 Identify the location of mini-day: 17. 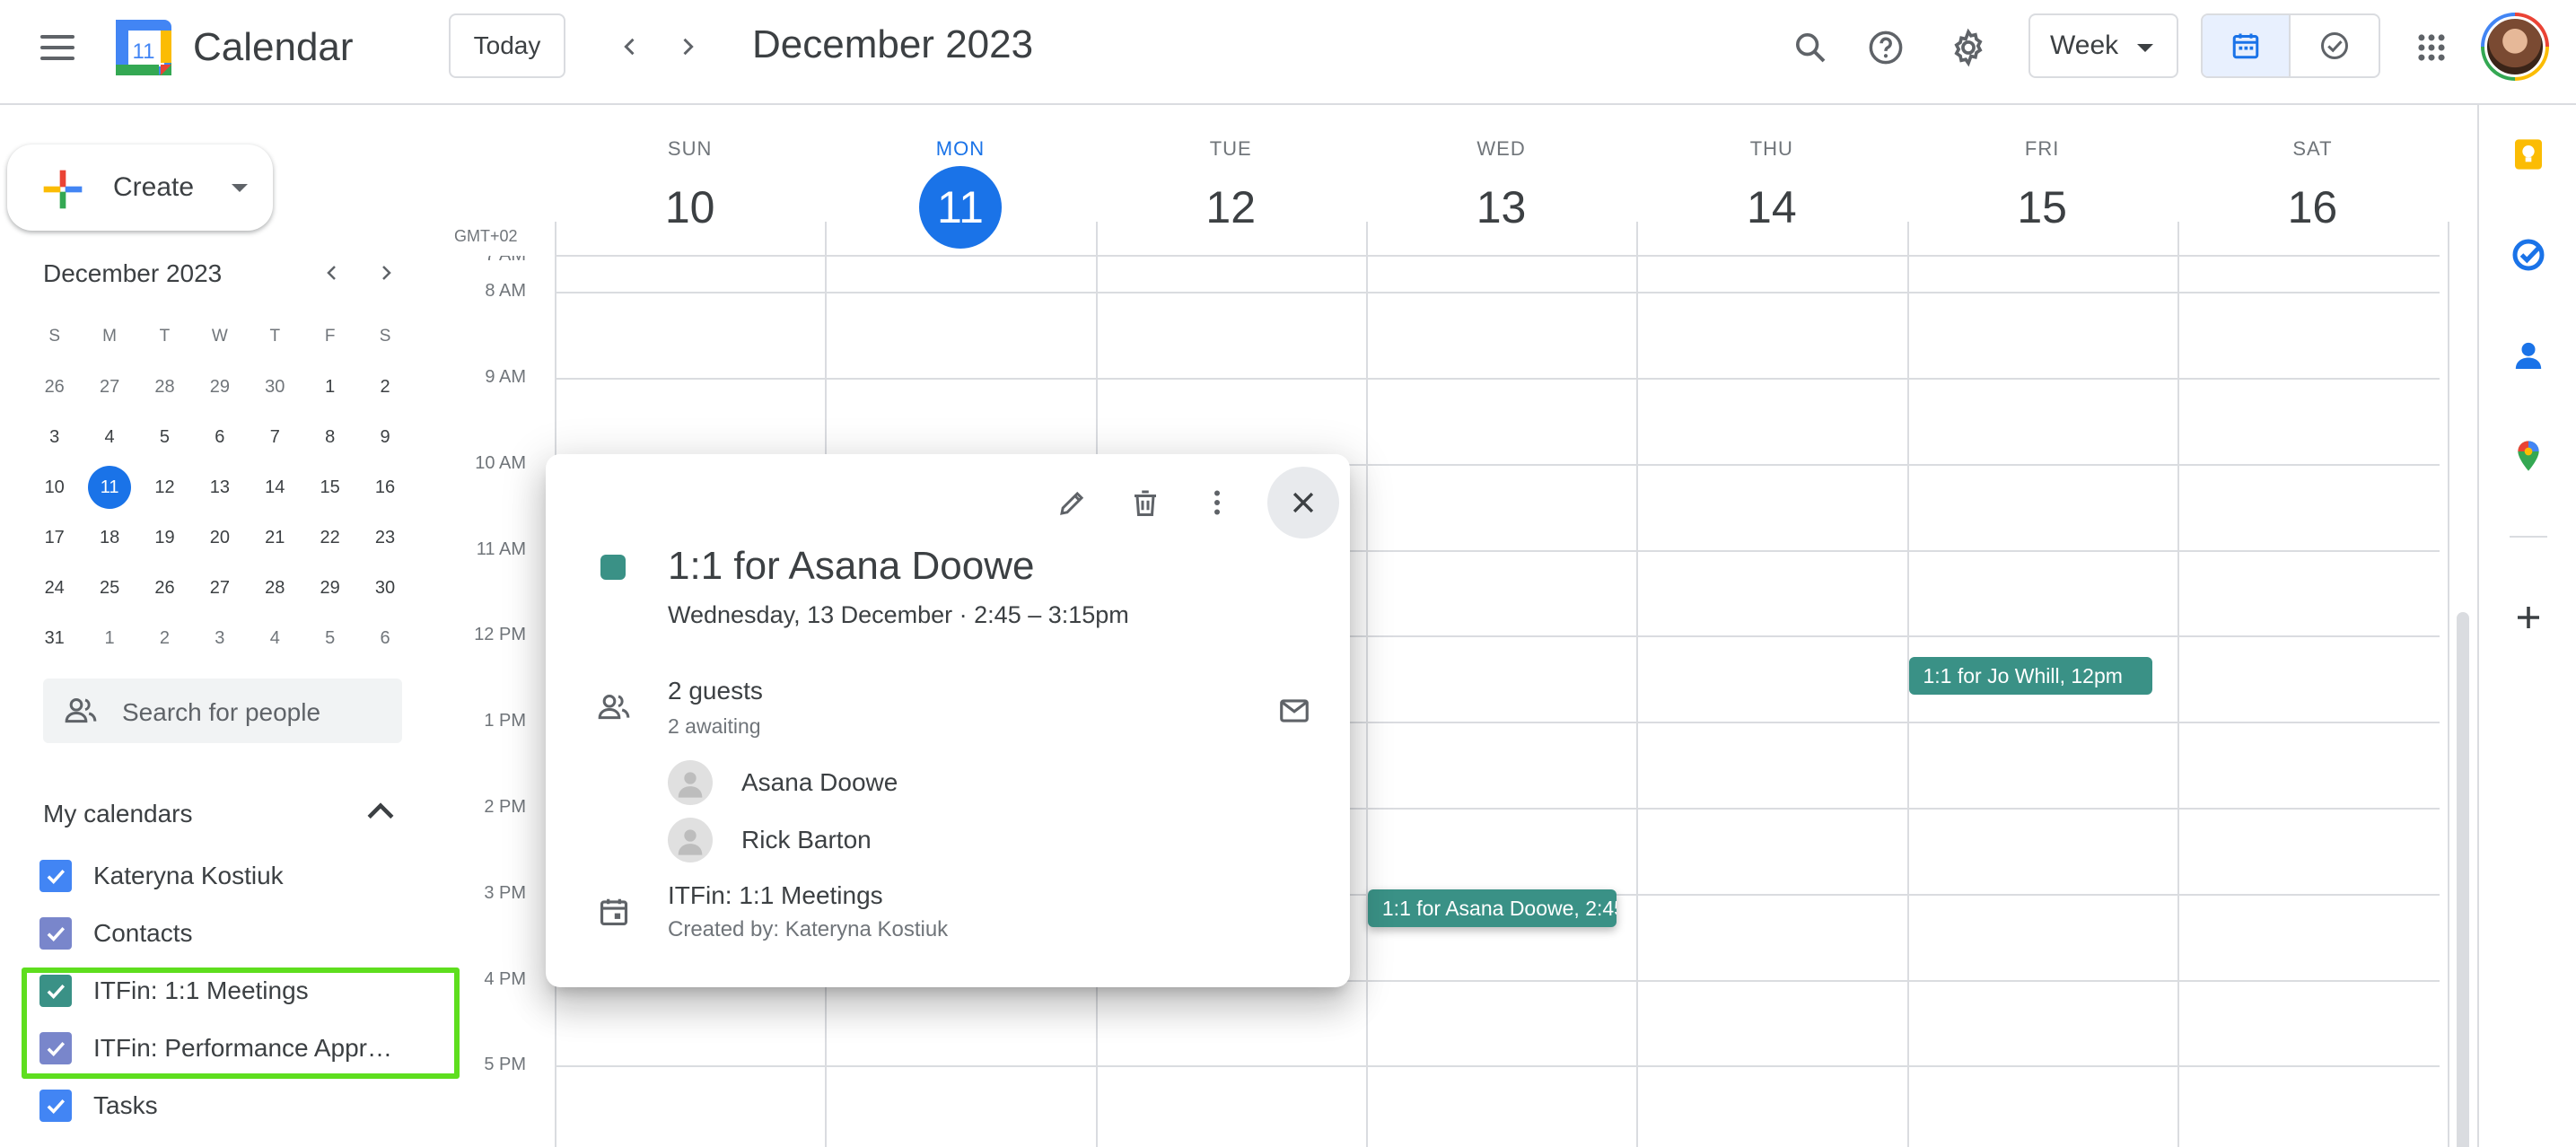
(54, 537).